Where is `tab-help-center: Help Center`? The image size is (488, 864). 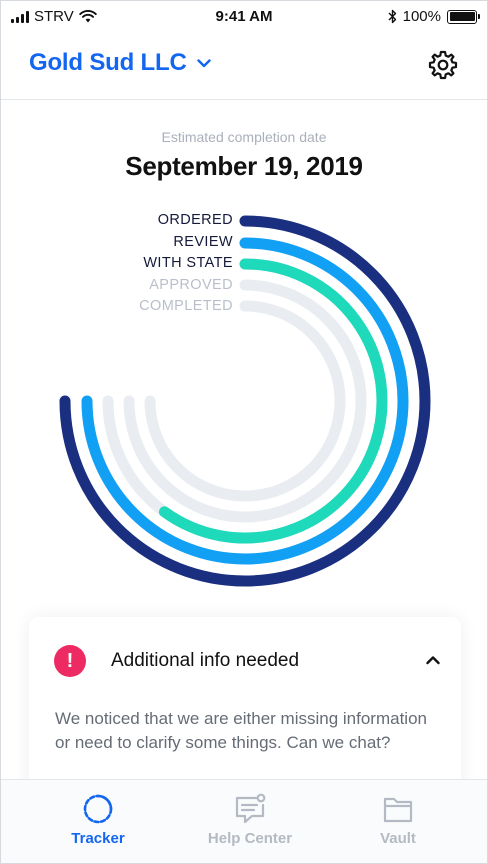
tab-help-center: Help Center is located at coordinates (250, 821).